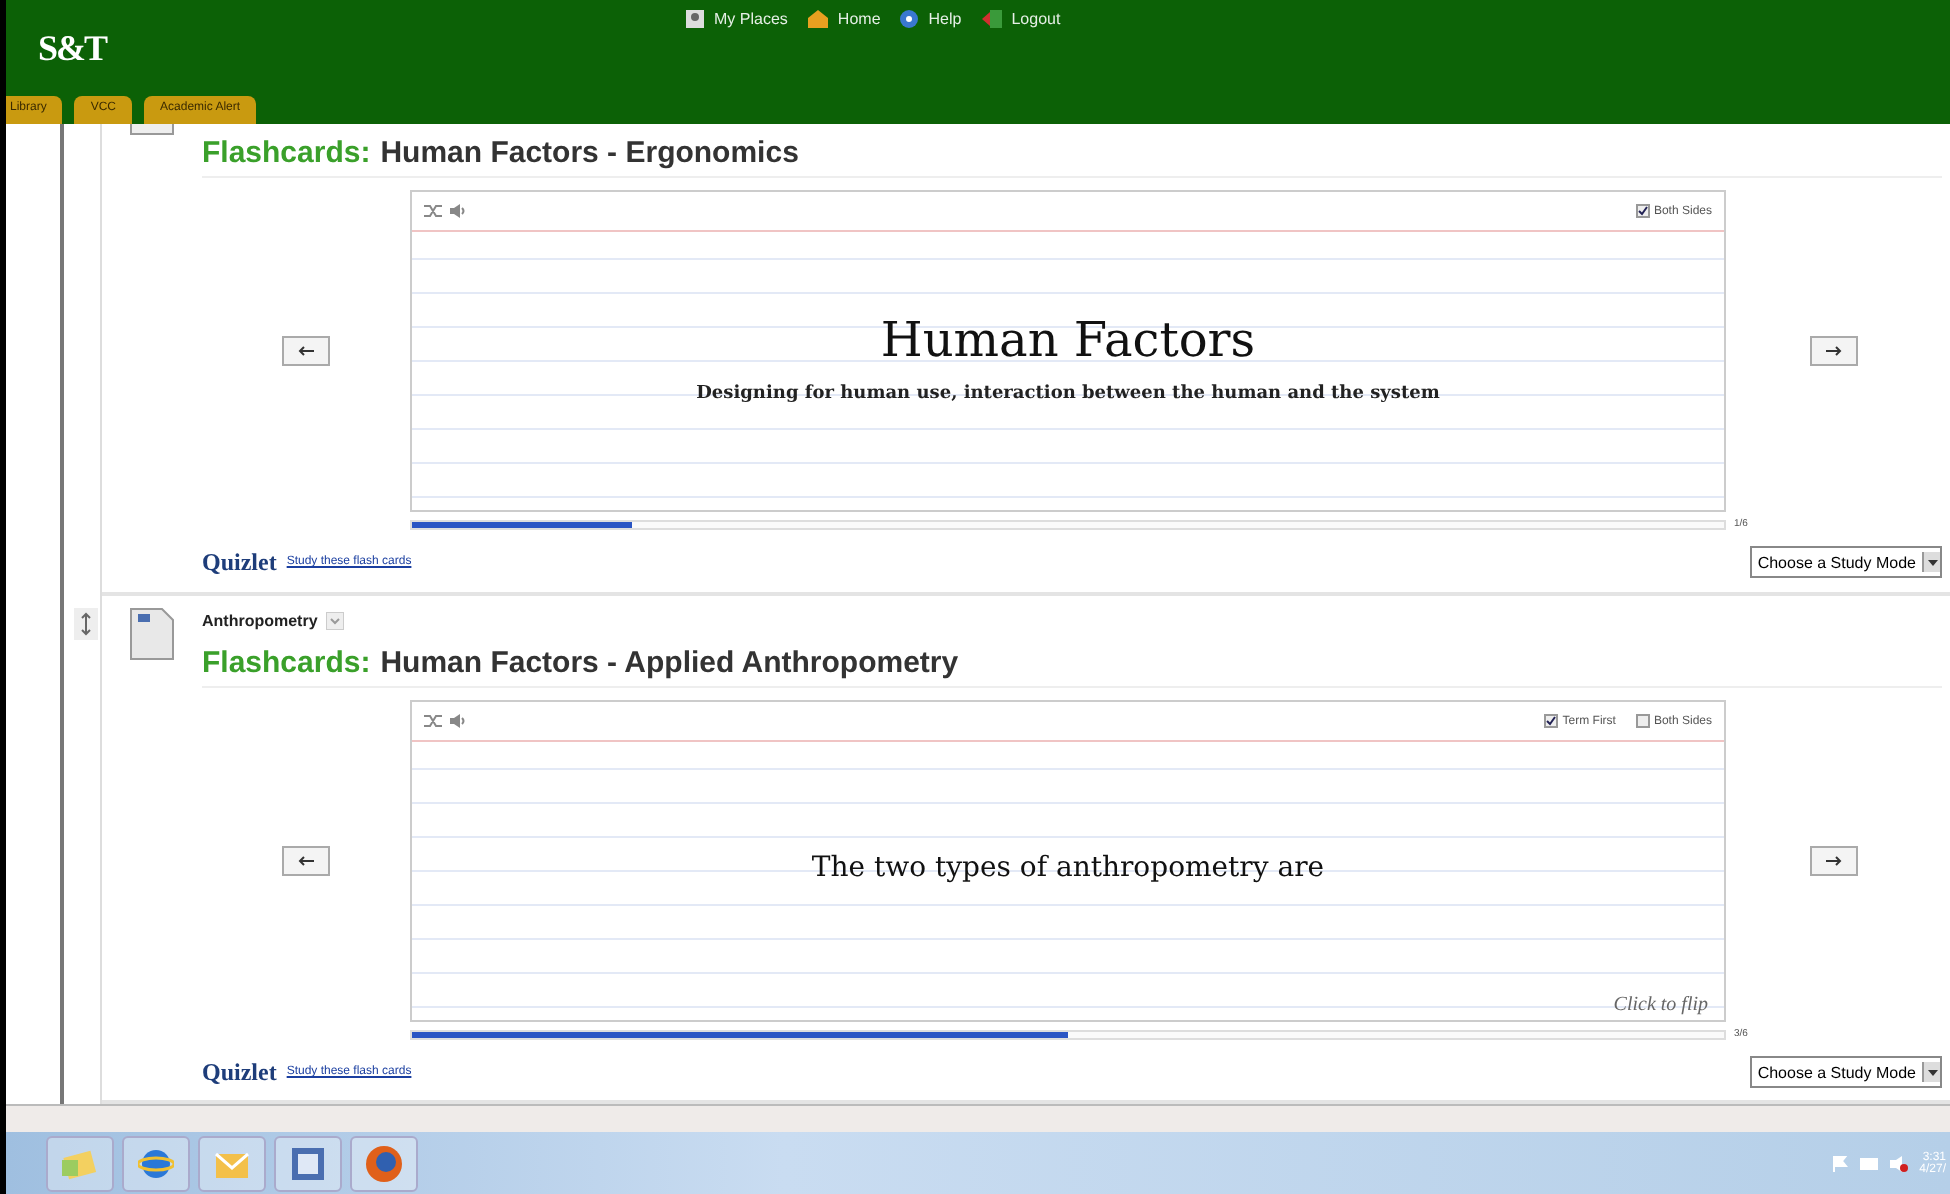 This screenshot has width=1950, height=1194. Describe the element at coordinates (334, 620) in the screenshot. I see `chevron-icon` at that location.